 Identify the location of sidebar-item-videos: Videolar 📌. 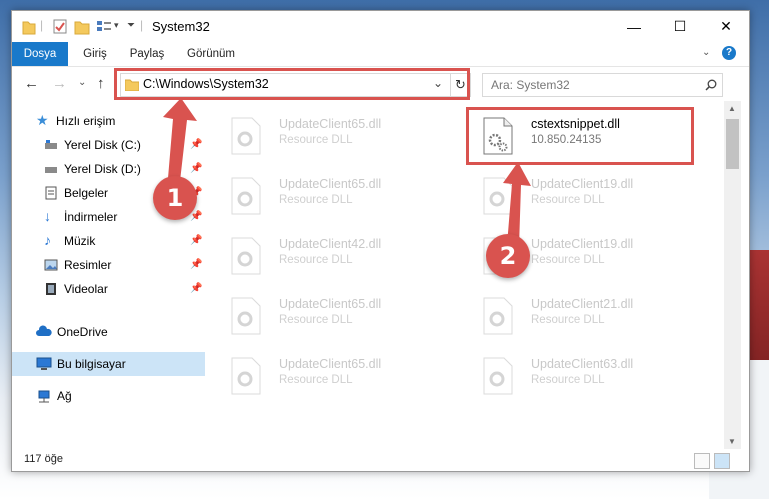
(108, 289).